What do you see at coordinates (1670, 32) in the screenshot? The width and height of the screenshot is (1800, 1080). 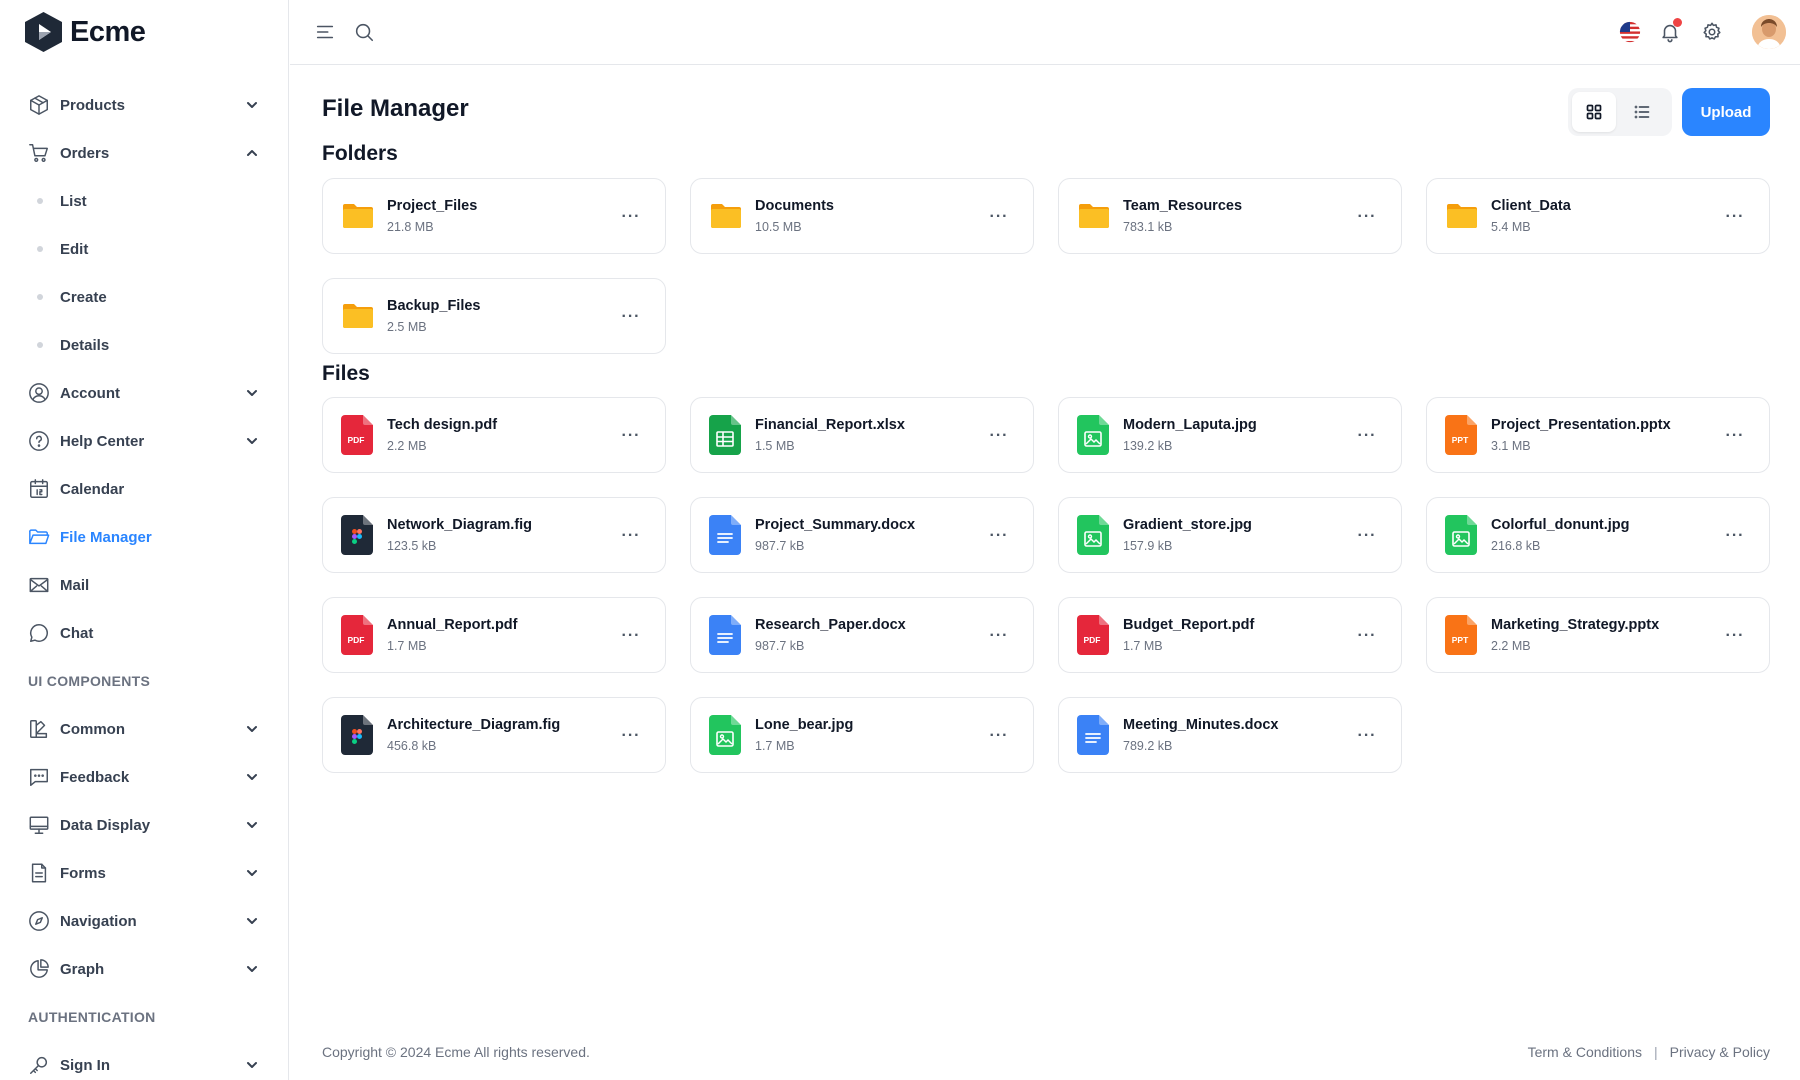 I see `notifications-button` at bounding box center [1670, 32].